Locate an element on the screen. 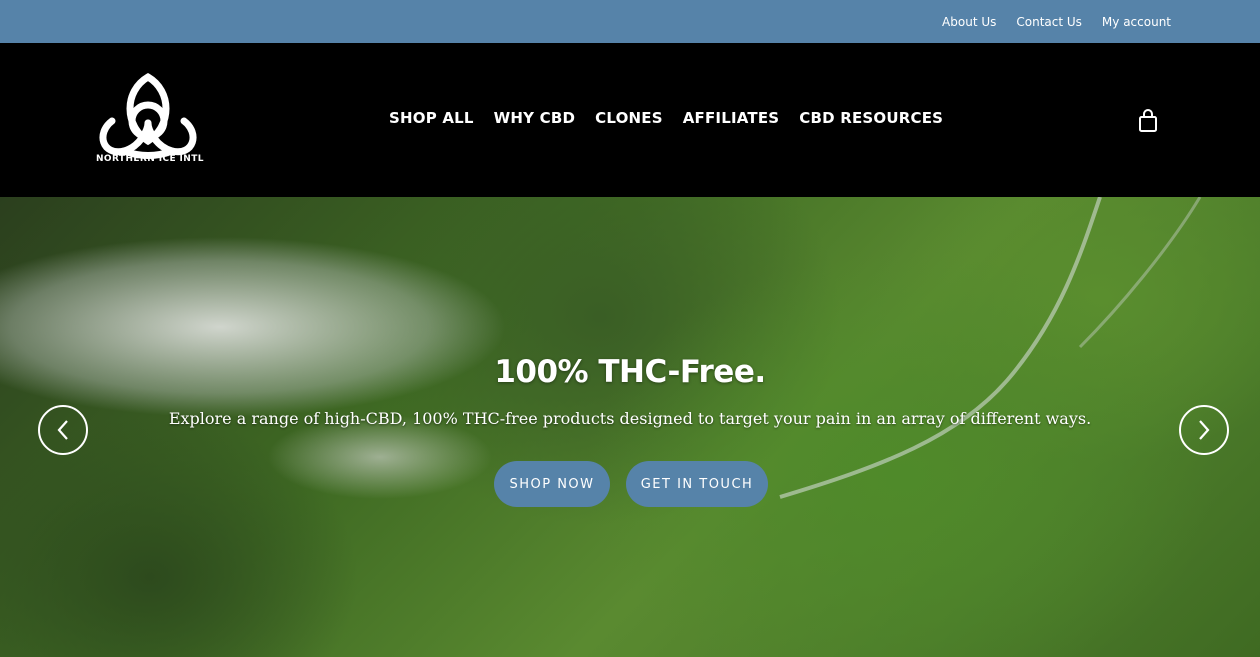  about-us-link: About Us is located at coordinates (969, 22).